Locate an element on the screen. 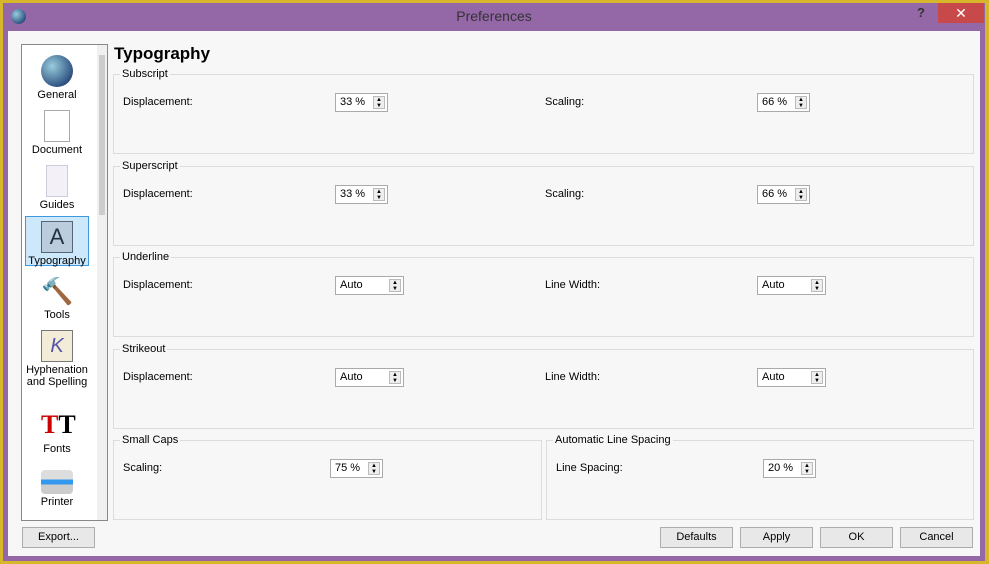  guides-icon is located at coordinates (57, 181).